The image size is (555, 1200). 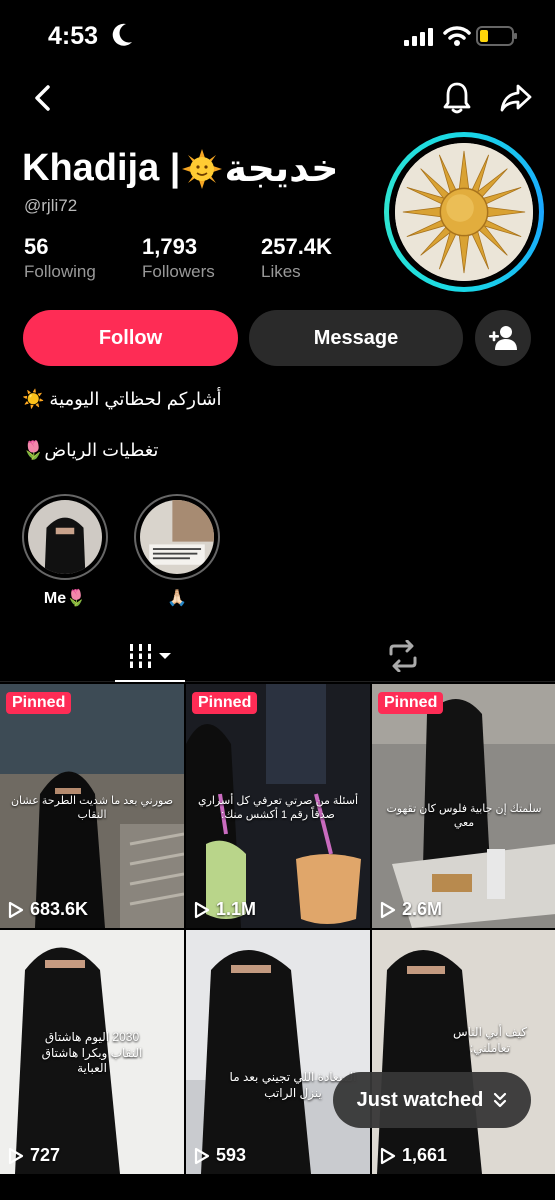 I want to click on highlight-prayer-image, so click(x=177, y=537).